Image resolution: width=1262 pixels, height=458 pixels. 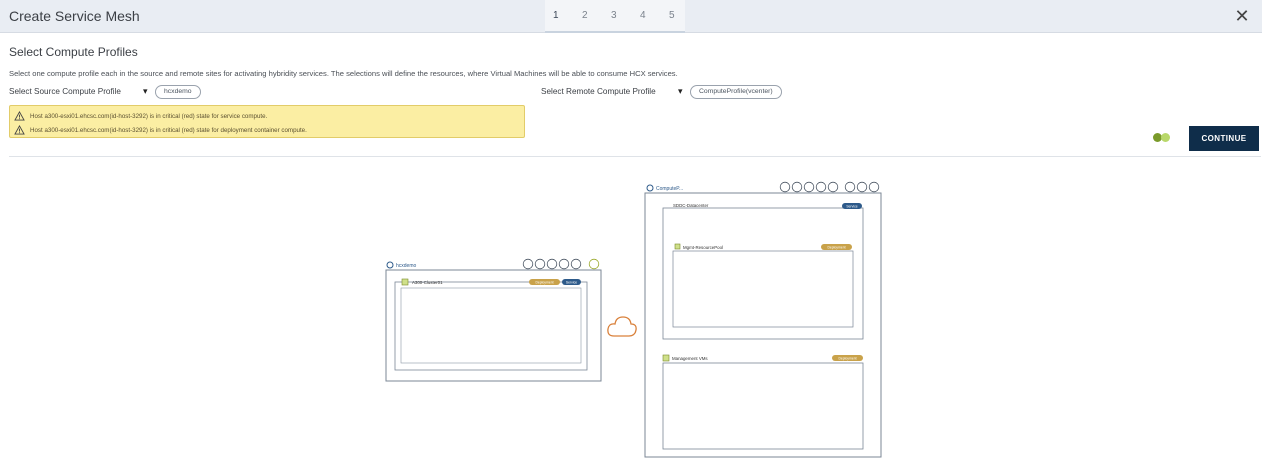 I want to click on cluster-name: A300-Cluster01, so click(x=427, y=282).